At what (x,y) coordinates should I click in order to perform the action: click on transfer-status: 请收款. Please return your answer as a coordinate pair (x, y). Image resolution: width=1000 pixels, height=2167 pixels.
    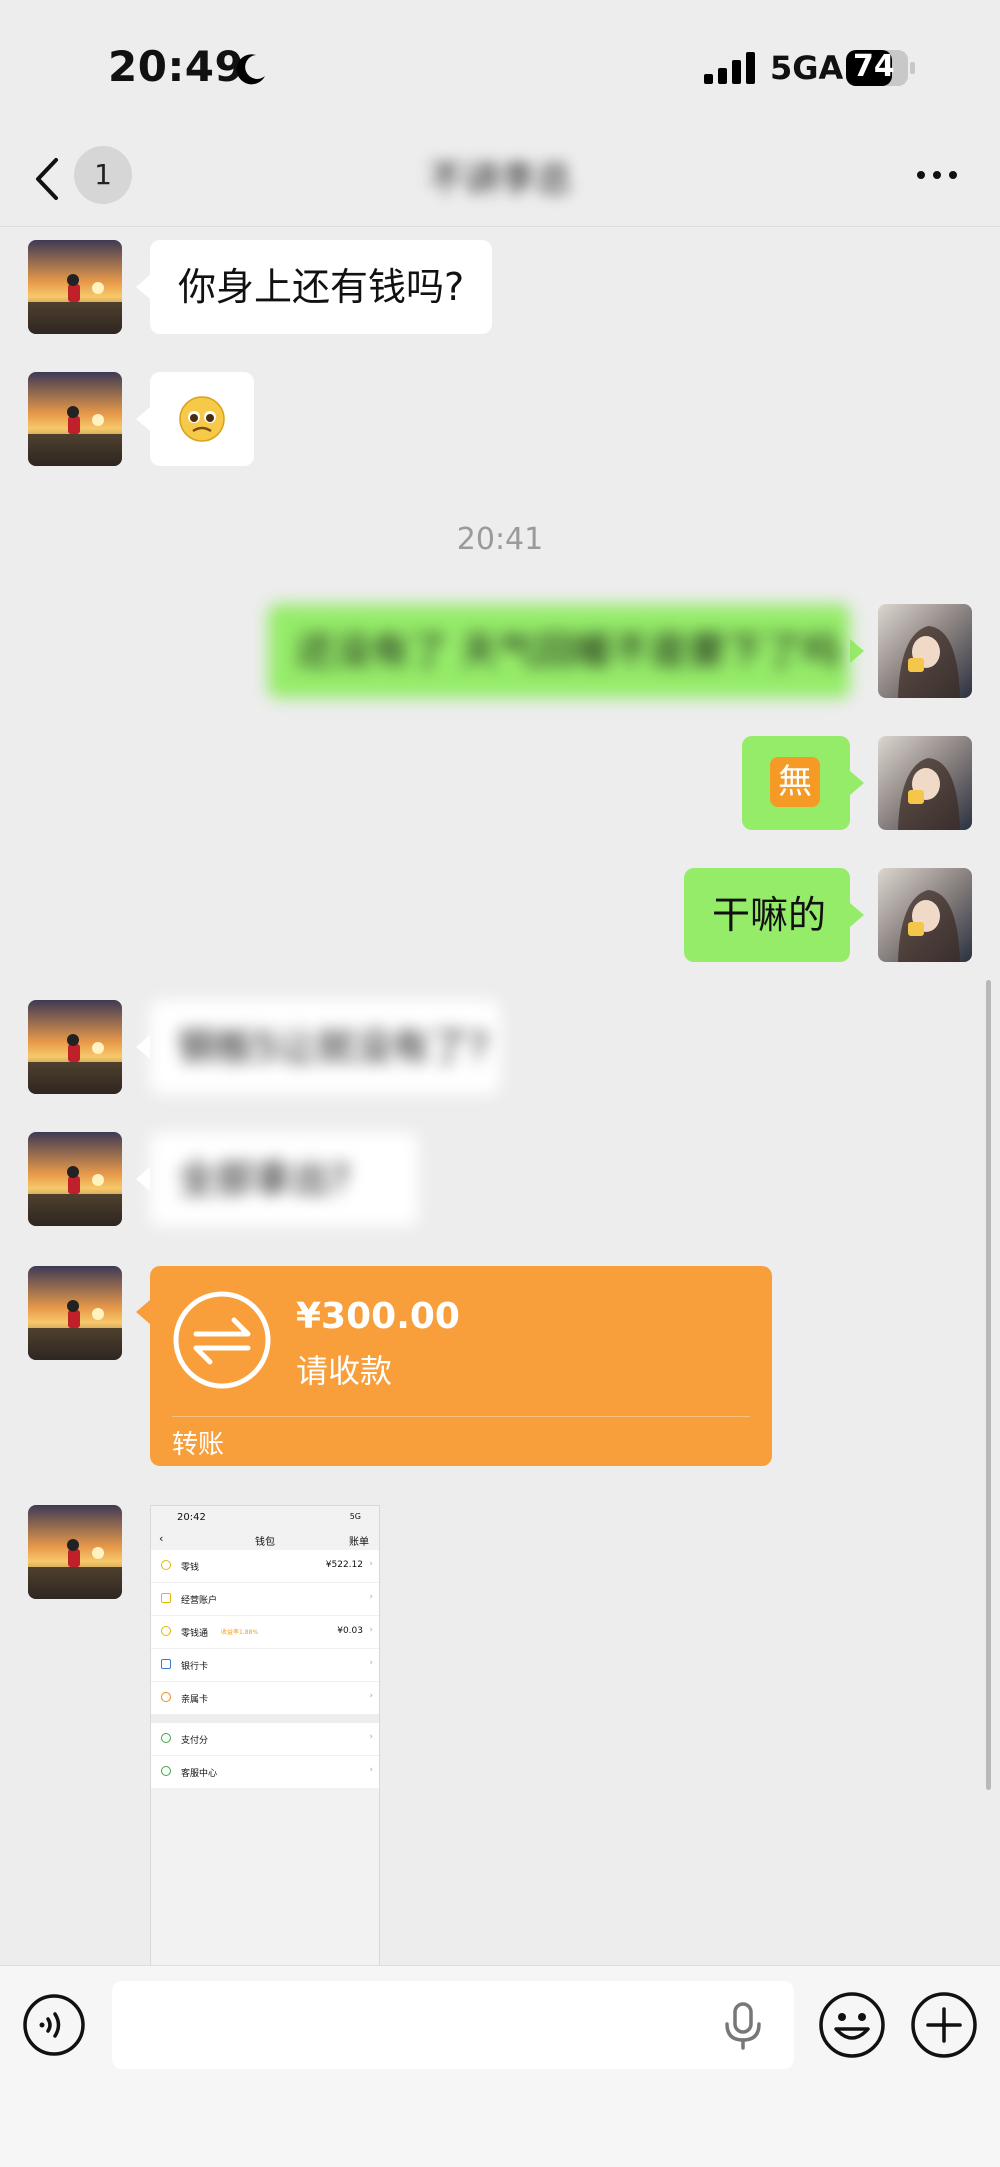
    Looking at the image, I should click on (344, 1371).